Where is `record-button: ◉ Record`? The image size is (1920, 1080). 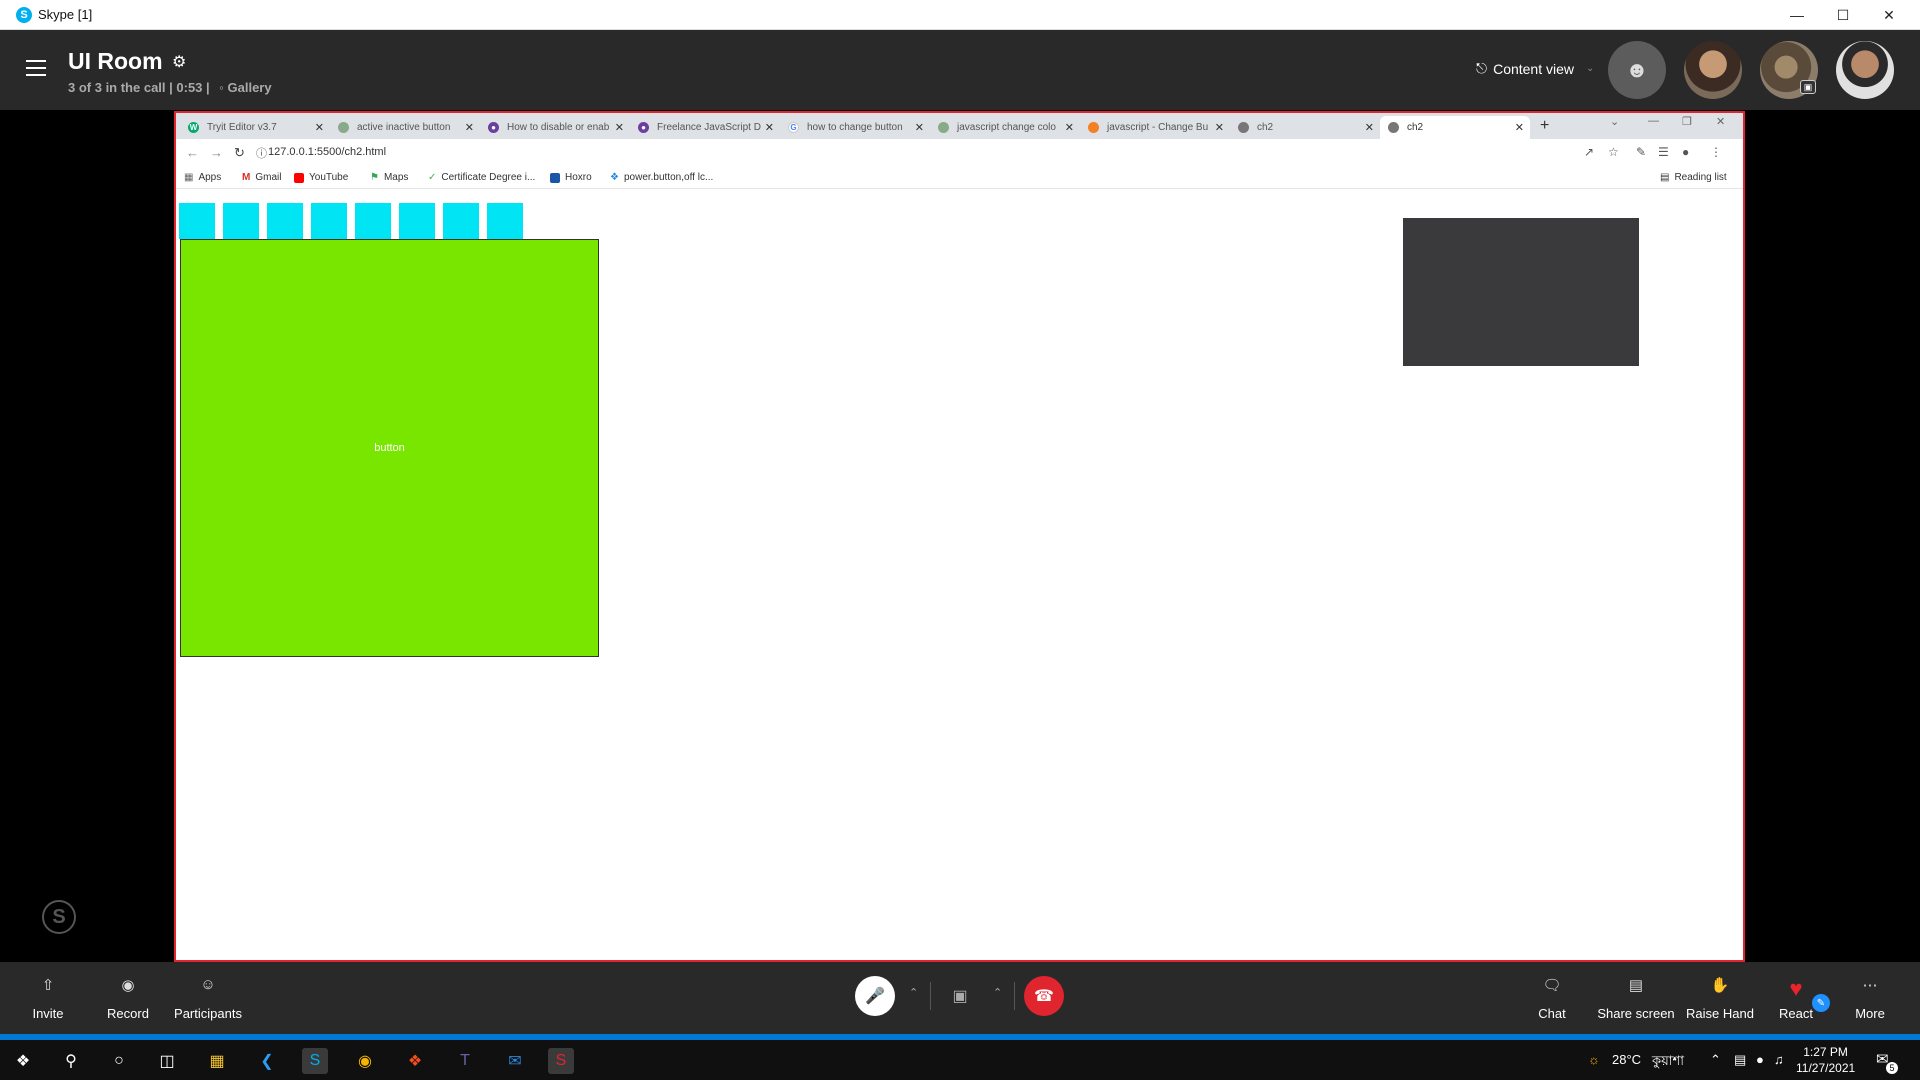 record-button: ◉ Record is located at coordinates (128, 998).